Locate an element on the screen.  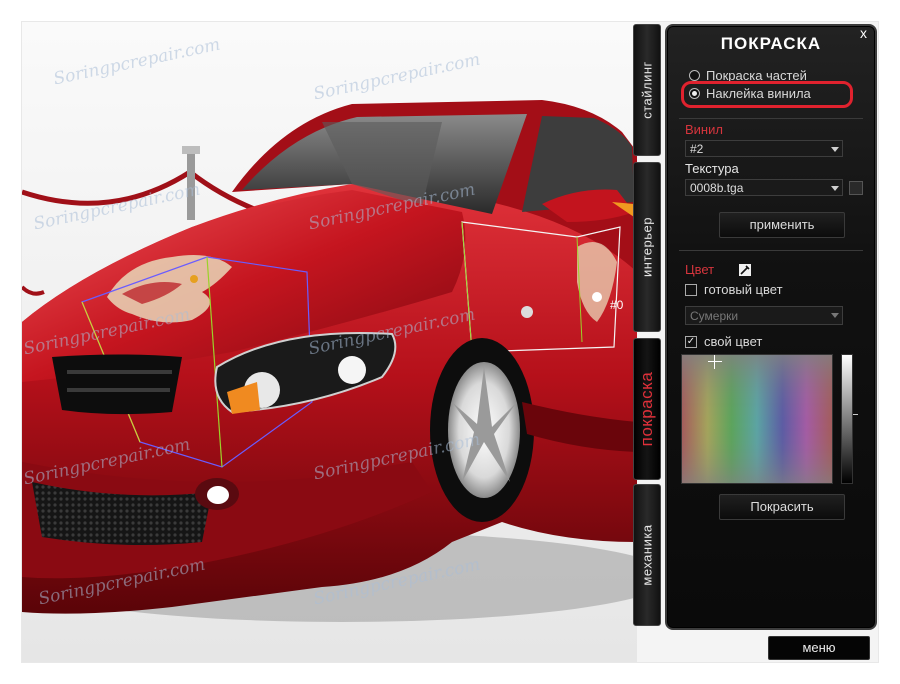
apply-button: применить is located at coordinates (782, 225).